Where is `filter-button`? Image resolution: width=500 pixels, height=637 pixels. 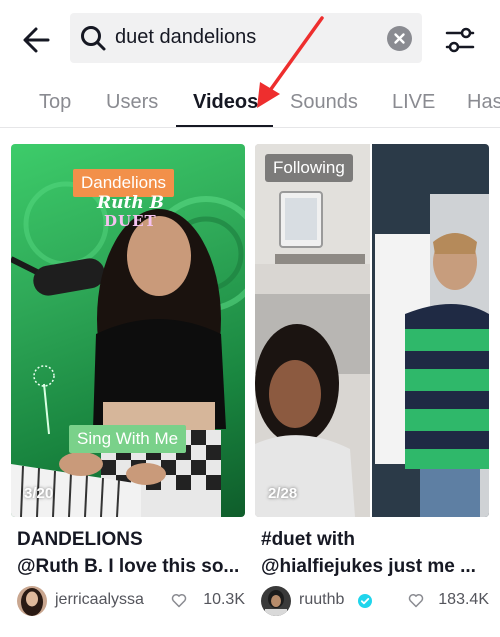 filter-button is located at coordinates (460, 40).